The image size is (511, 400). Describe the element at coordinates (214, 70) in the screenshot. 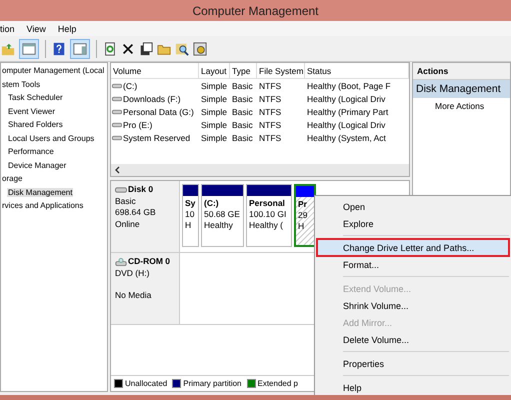

I see `column-header: Layout` at that location.